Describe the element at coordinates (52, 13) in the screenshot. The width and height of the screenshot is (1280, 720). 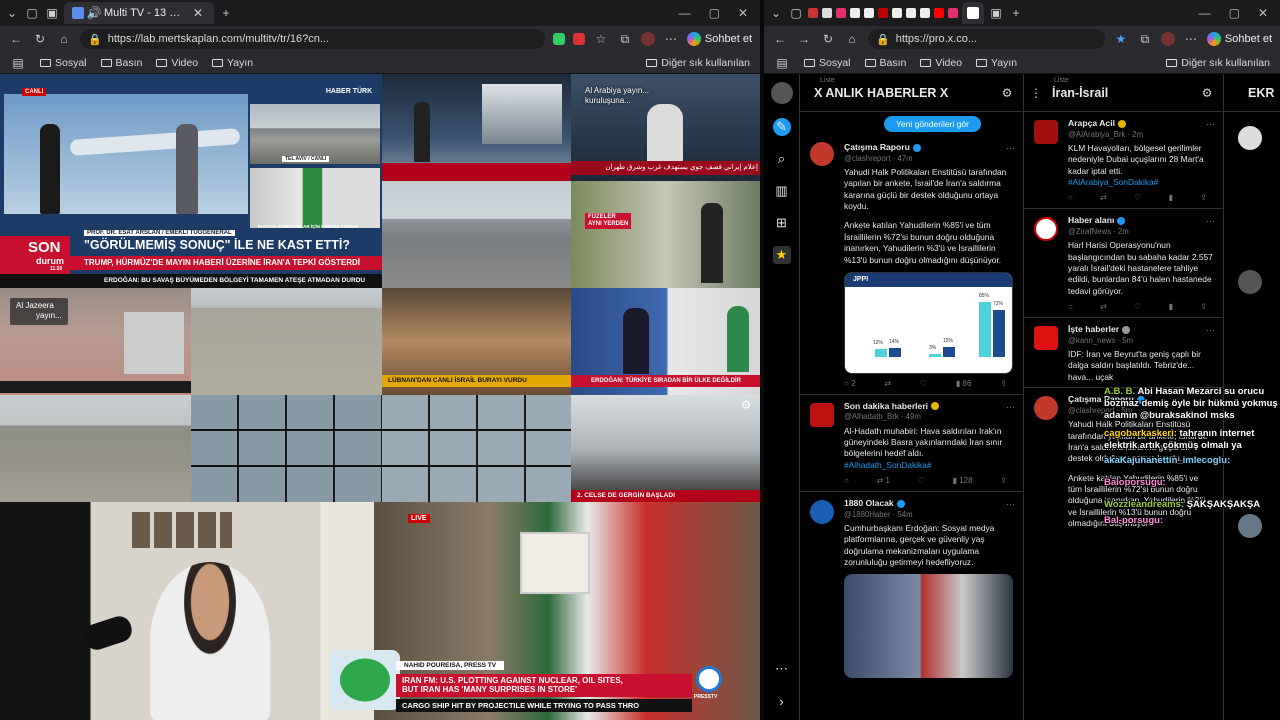
I see `tab-list-icon: ▣` at that location.